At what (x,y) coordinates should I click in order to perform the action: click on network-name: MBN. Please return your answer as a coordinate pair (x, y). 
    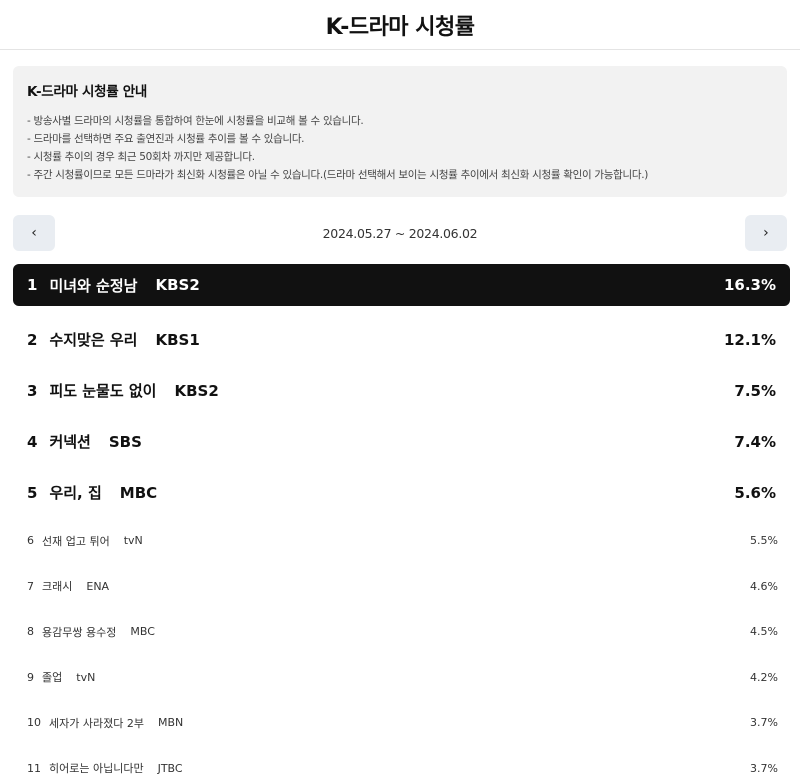
    Looking at the image, I should click on (170, 723).